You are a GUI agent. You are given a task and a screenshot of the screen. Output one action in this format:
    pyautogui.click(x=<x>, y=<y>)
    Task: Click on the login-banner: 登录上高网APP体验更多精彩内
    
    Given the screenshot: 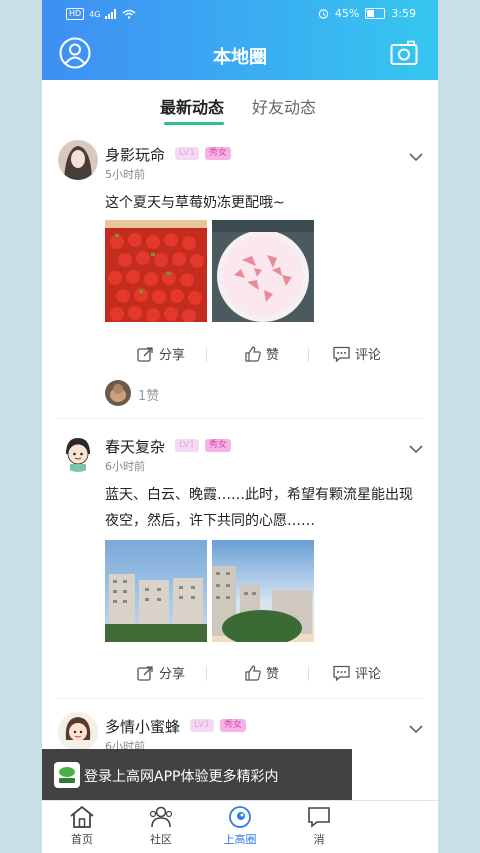 What is the action you would take?
    pyautogui.click(x=197, y=775)
    